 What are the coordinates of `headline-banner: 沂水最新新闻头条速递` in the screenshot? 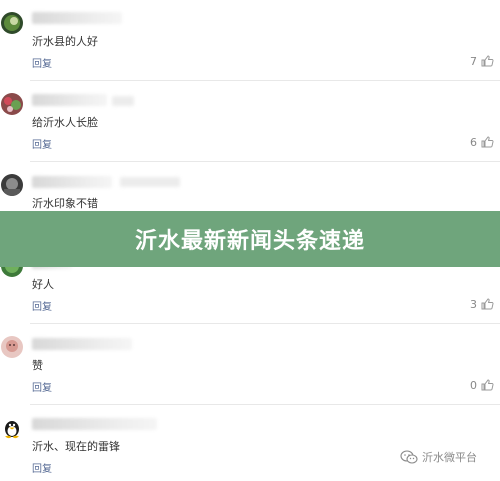 It's located at (250, 239).